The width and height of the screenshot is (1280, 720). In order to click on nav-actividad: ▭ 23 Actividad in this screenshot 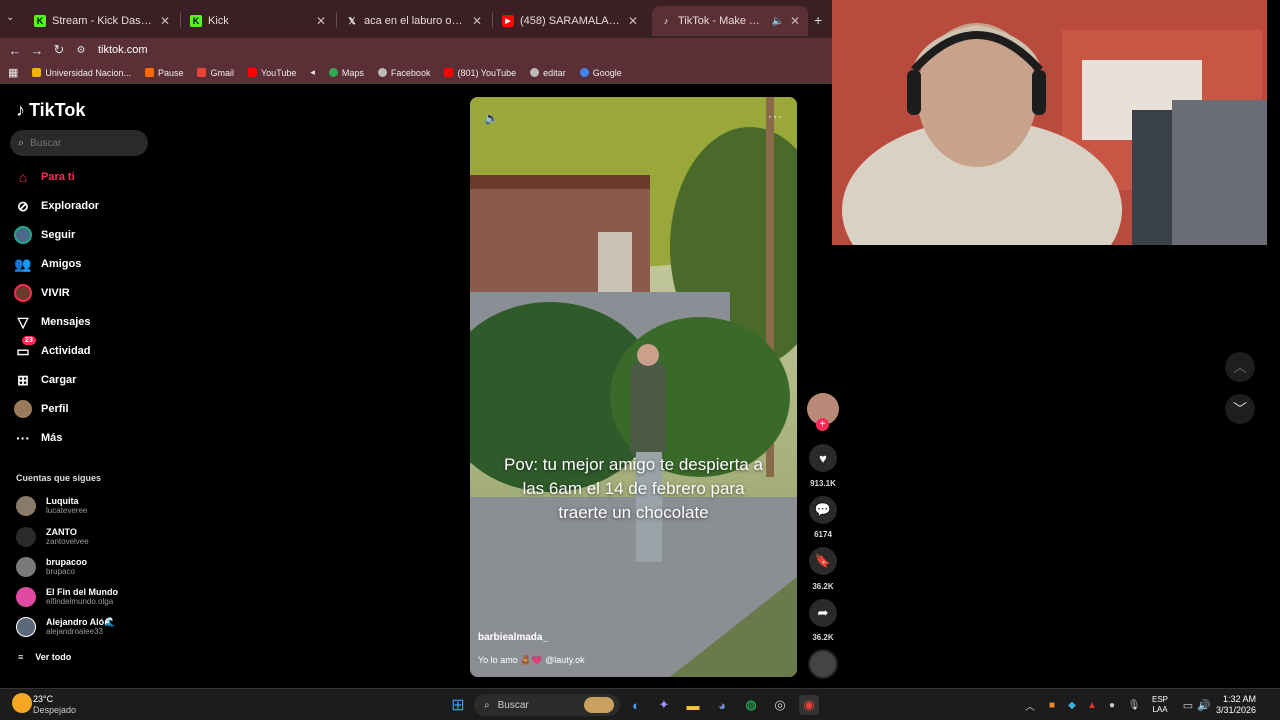, I will do `click(52, 349)`.